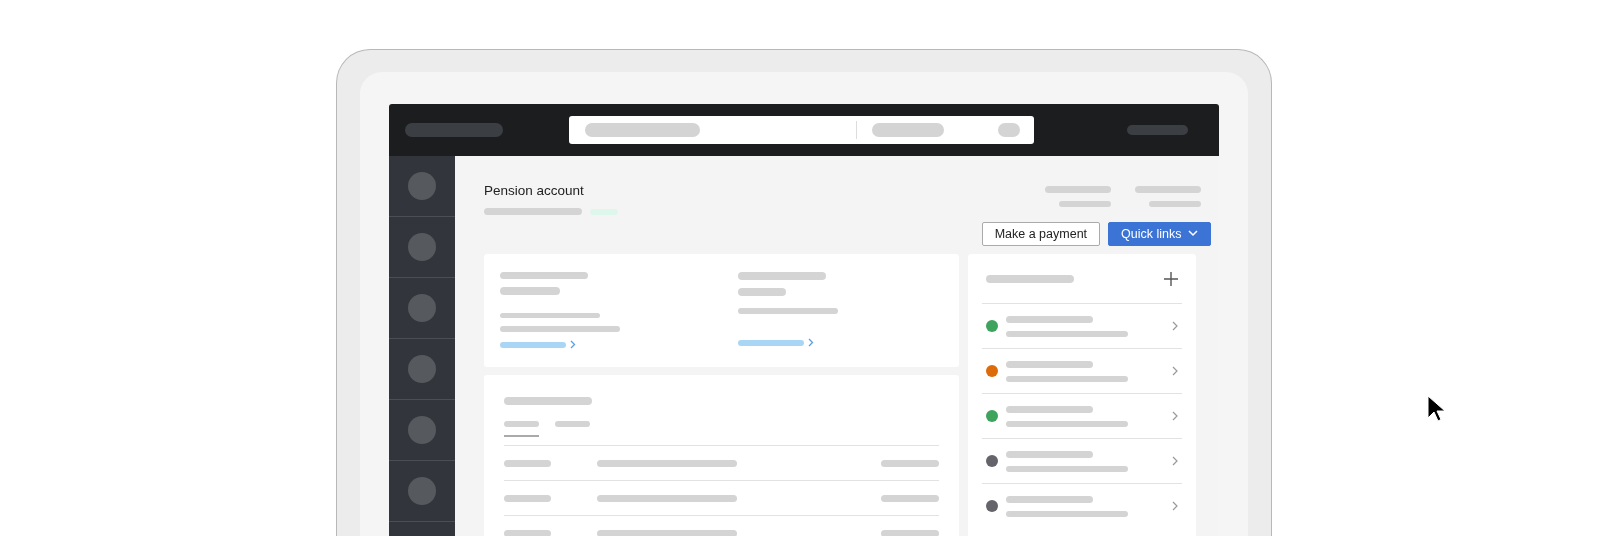 The height and width of the screenshot is (536, 1606). Describe the element at coordinates (1171, 278) in the screenshot. I see `add-icon` at that location.